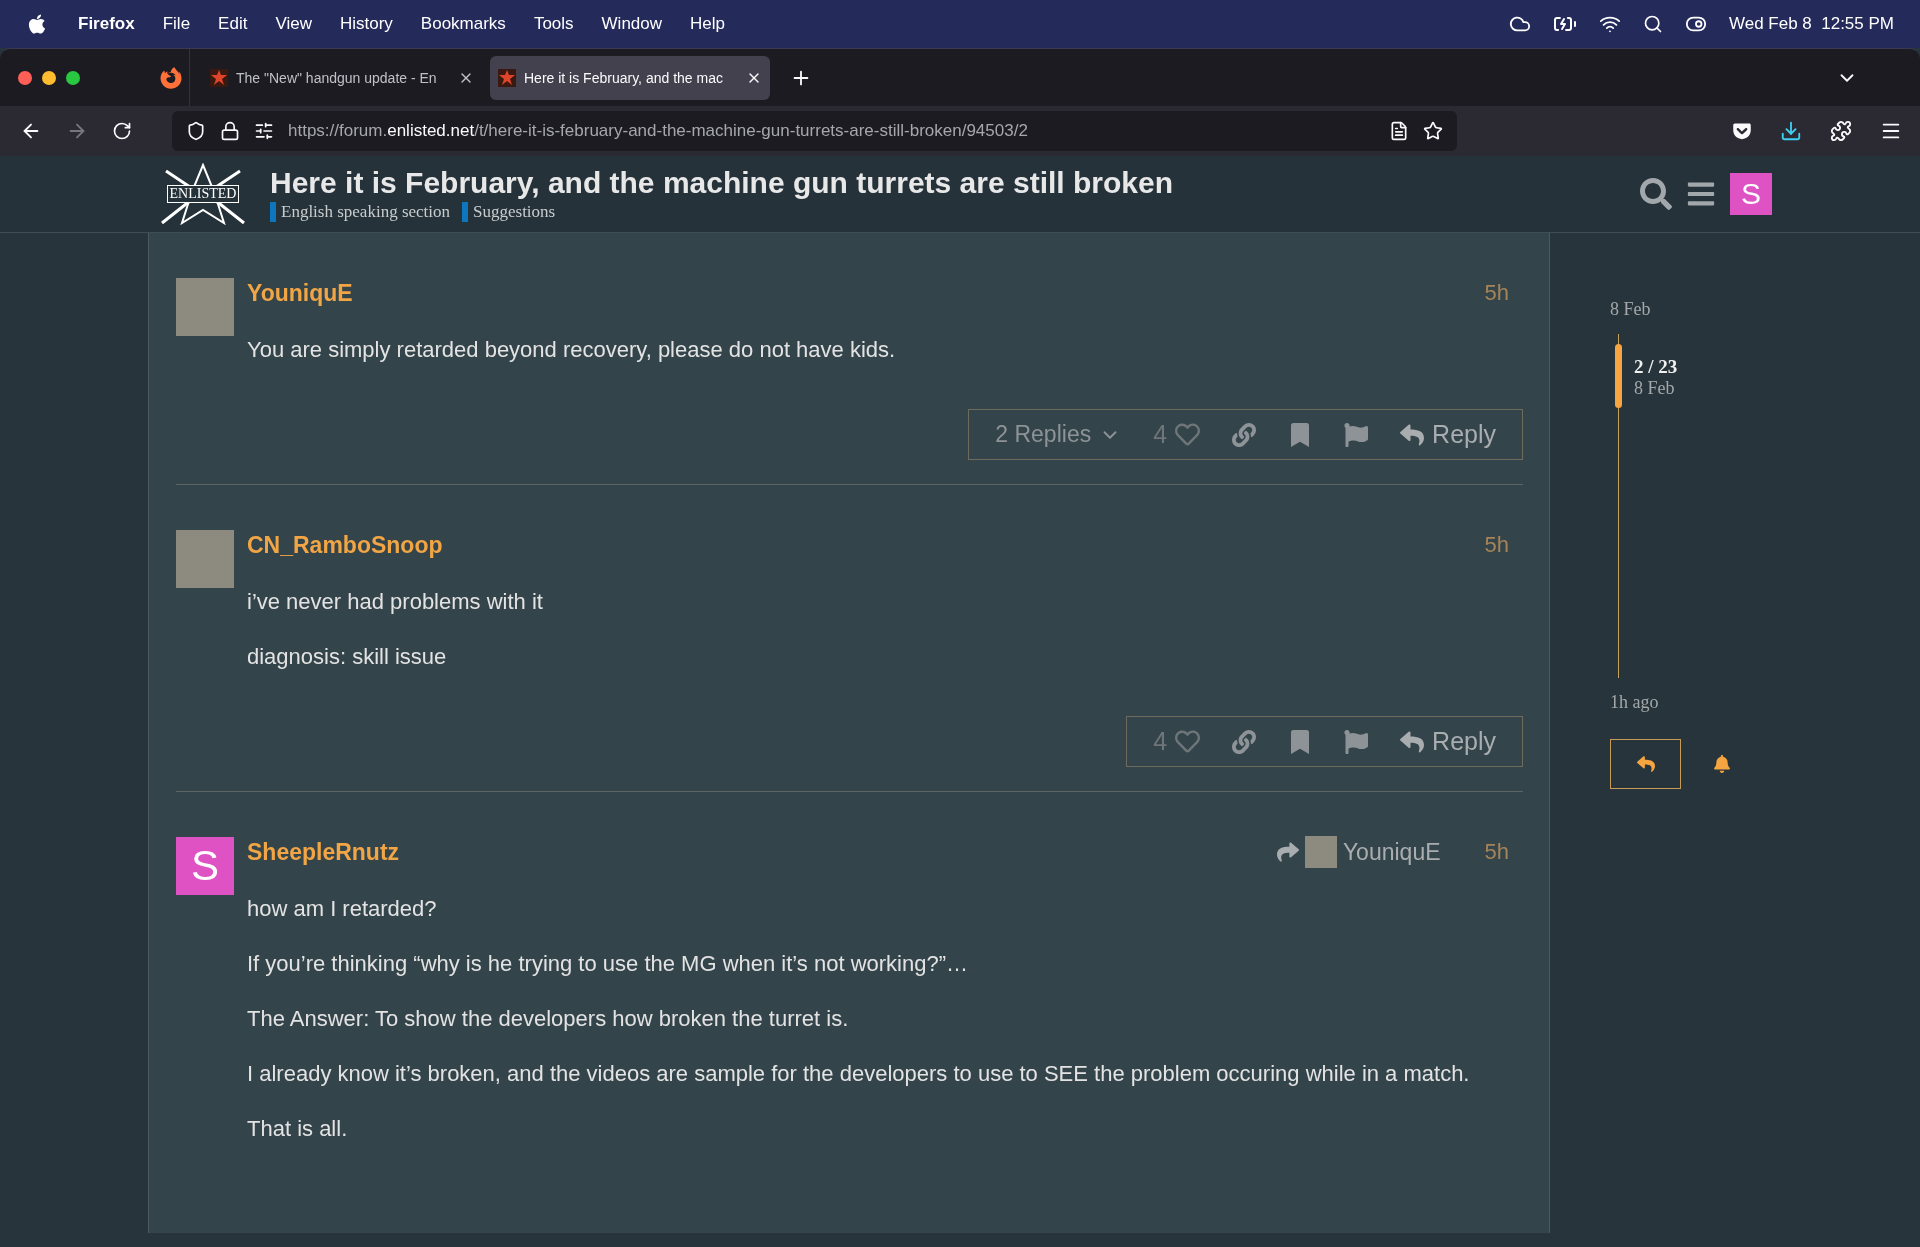 Image resolution: width=1920 pixels, height=1247 pixels. I want to click on lock-icon, so click(230, 131).